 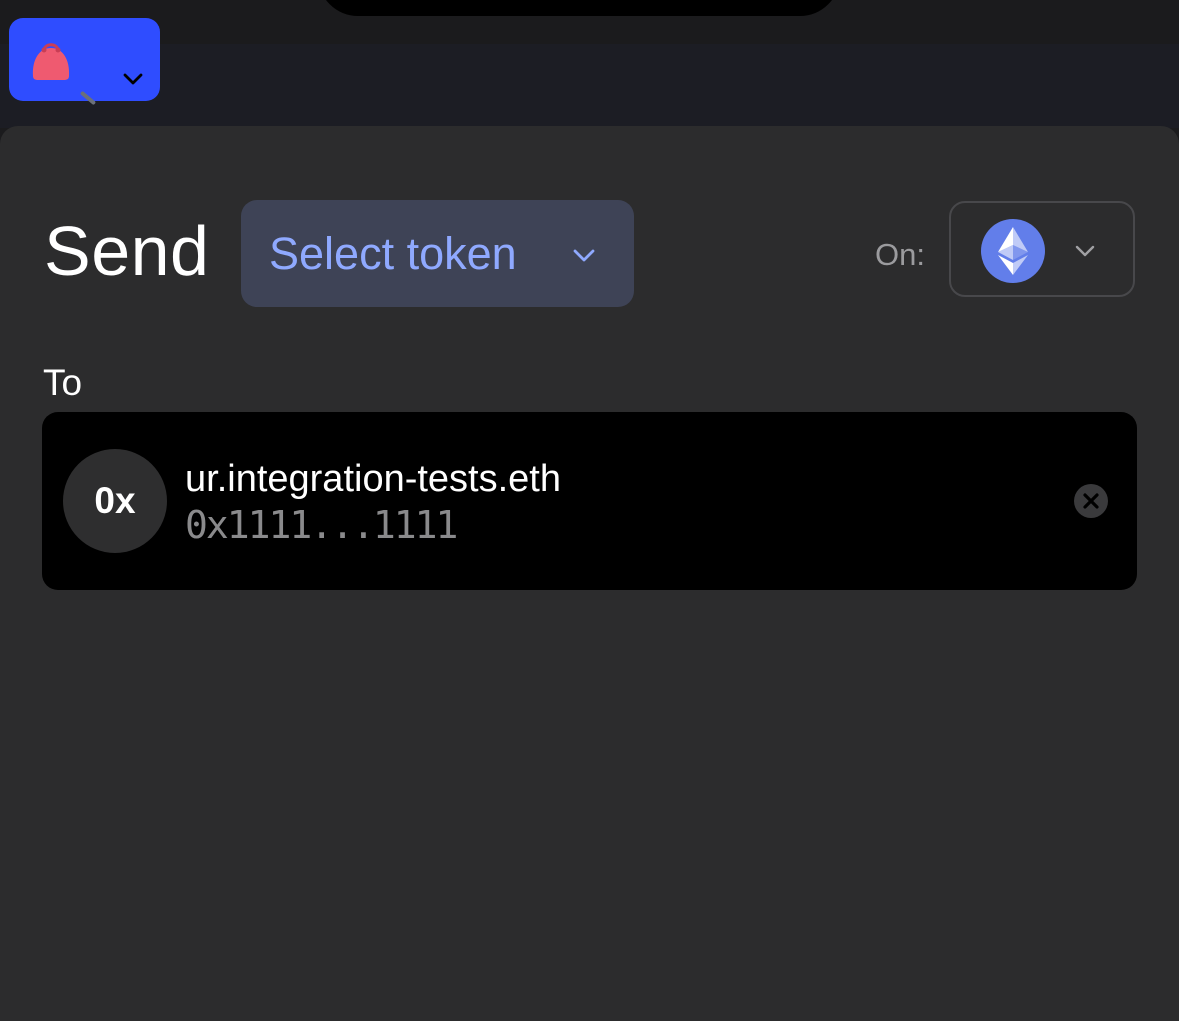 I want to click on top-bar, so click(x=589, y=86).